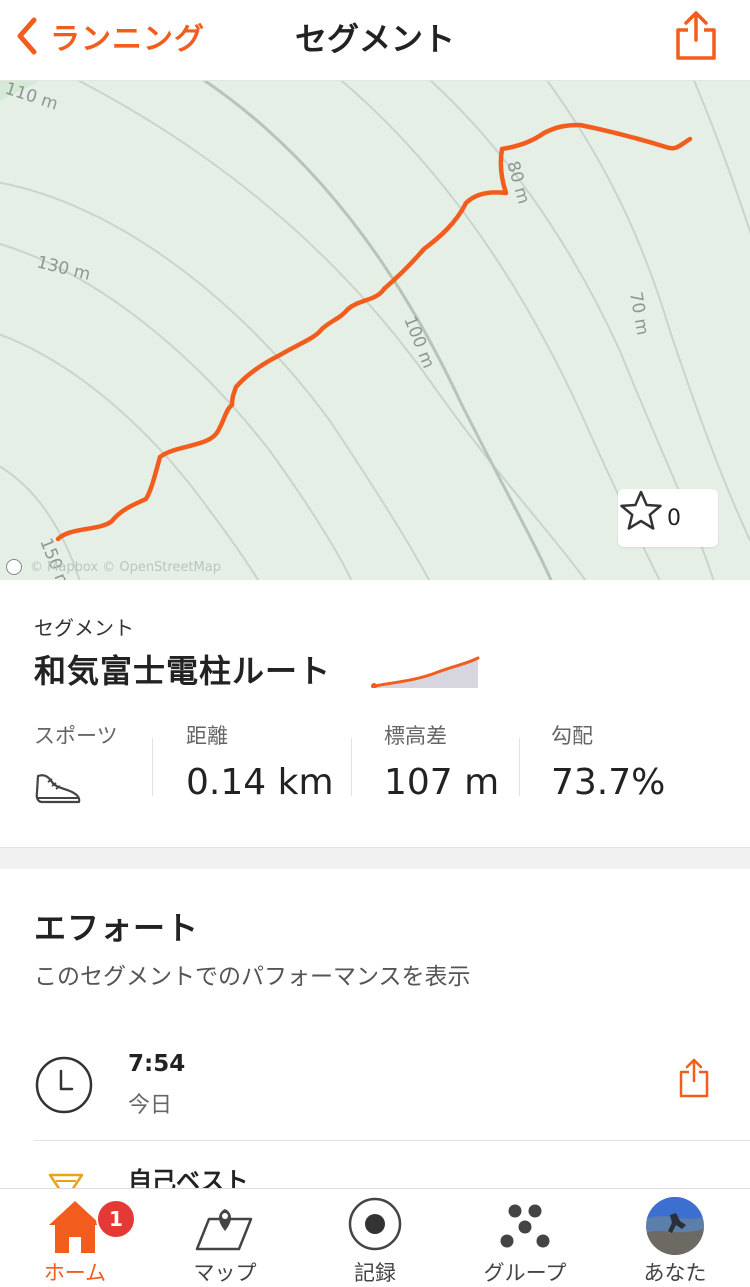 The image size is (750, 1287). Describe the element at coordinates (525, 1226) in the screenshot. I see `groups-icon` at that location.